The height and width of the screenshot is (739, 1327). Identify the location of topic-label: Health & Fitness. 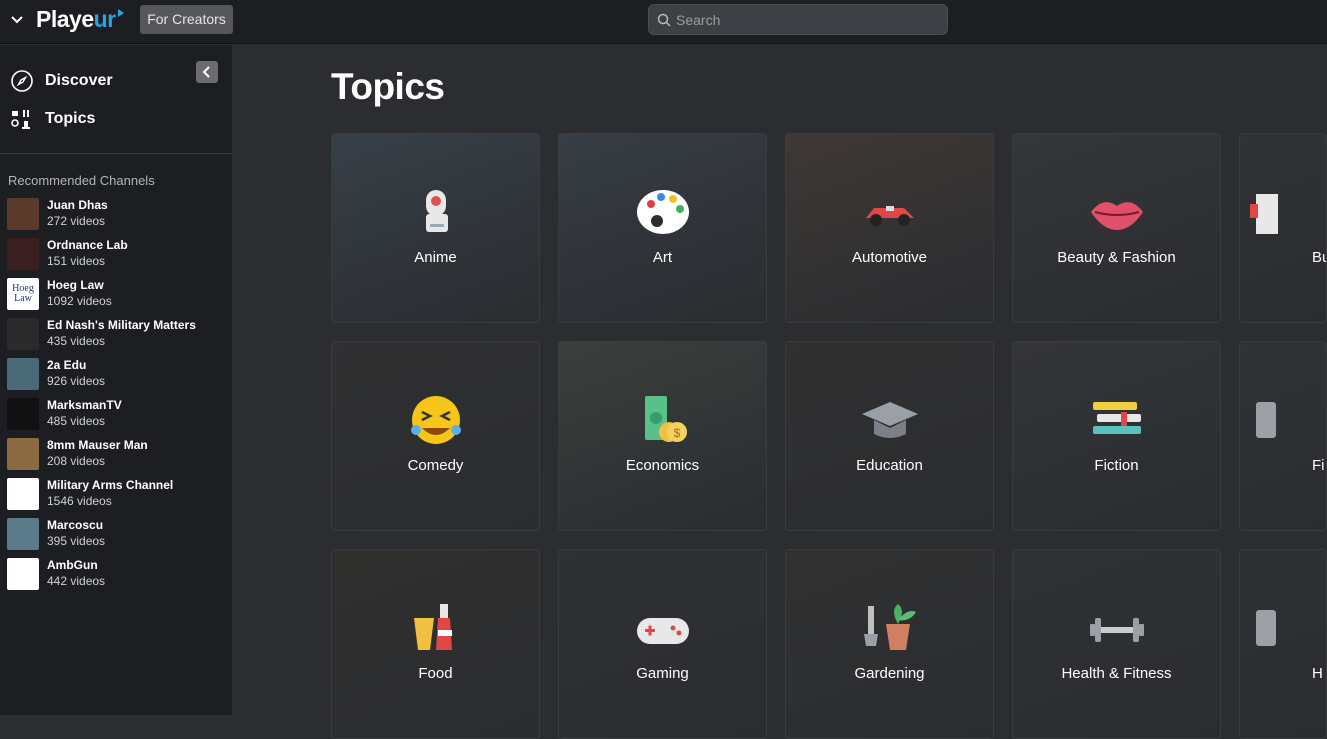
(1116, 673).